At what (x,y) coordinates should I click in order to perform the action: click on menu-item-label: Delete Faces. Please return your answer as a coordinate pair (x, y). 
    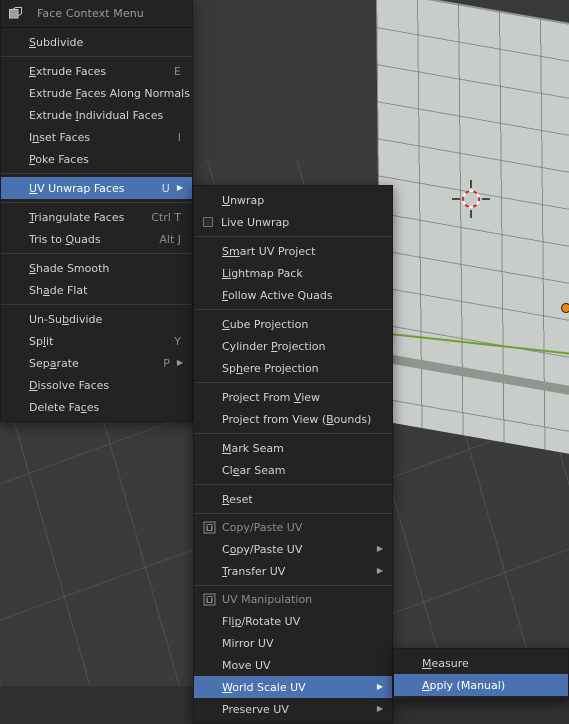
    Looking at the image, I should click on (64, 407).